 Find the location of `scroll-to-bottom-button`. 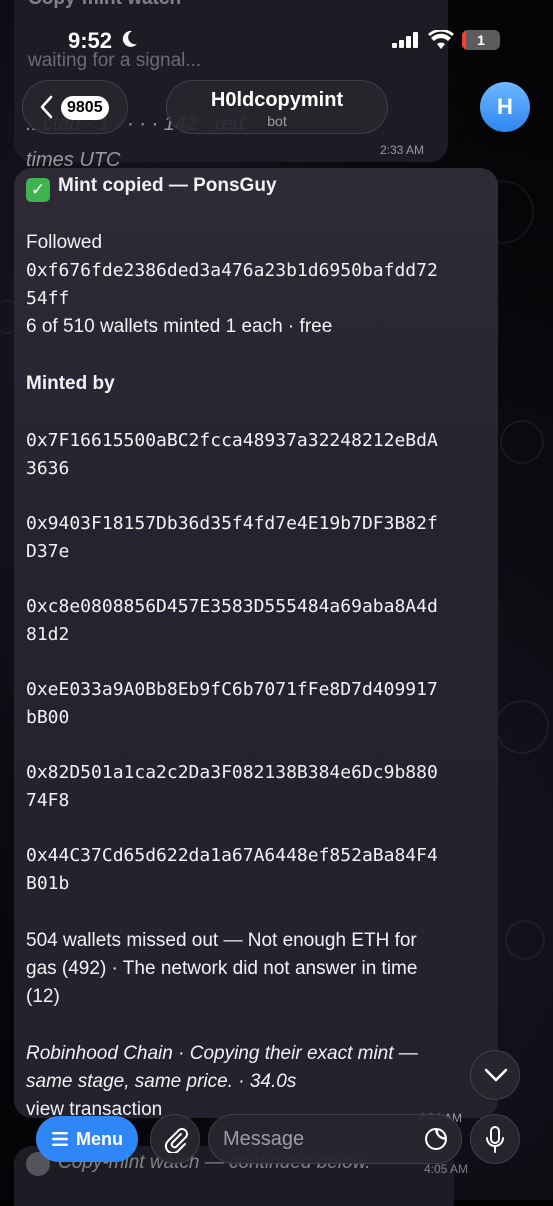

scroll-to-bottom-button is located at coordinates (495, 1075).